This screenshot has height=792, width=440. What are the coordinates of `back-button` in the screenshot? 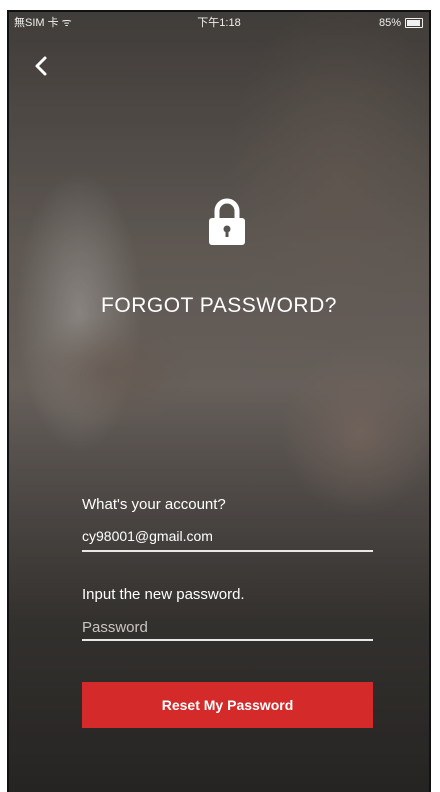 It's located at (41, 66).